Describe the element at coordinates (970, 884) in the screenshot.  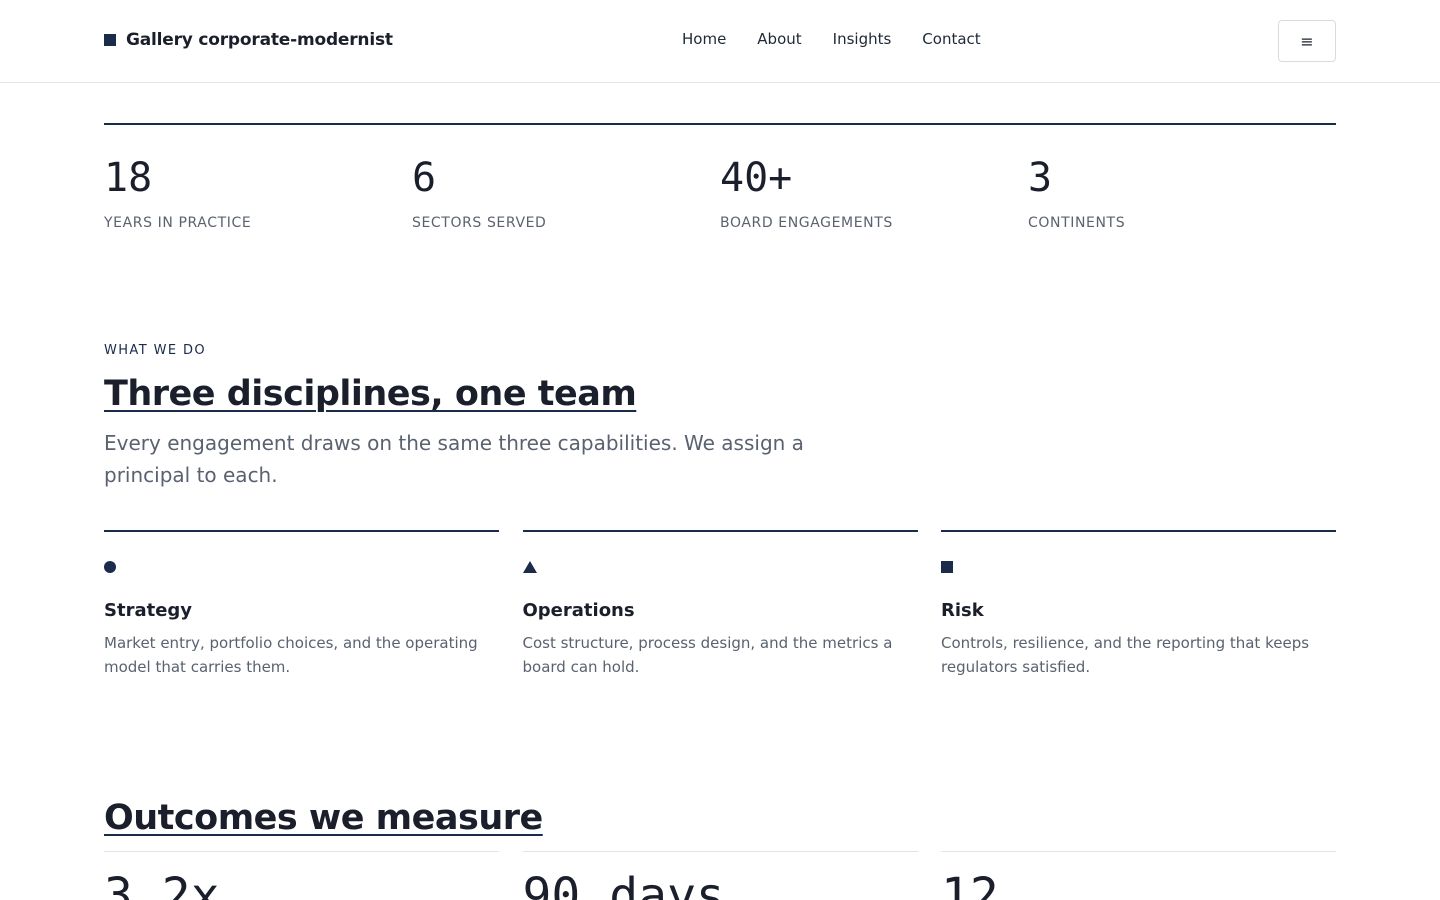
I see `outcome-value: 12` at that location.